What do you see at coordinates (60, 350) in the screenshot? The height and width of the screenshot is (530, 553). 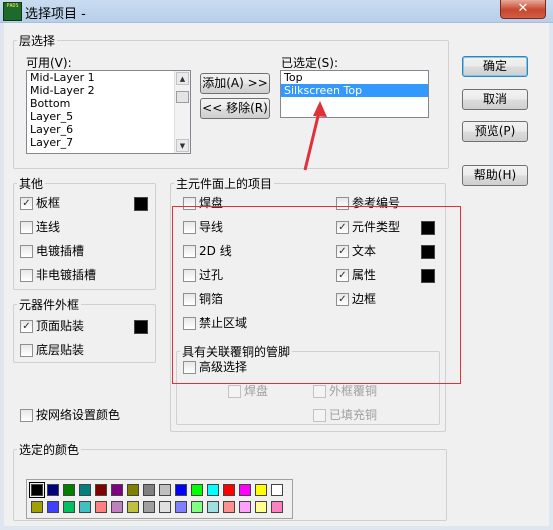 I see `checkbox-label: 底层贴装` at bounding box center [60, 350].